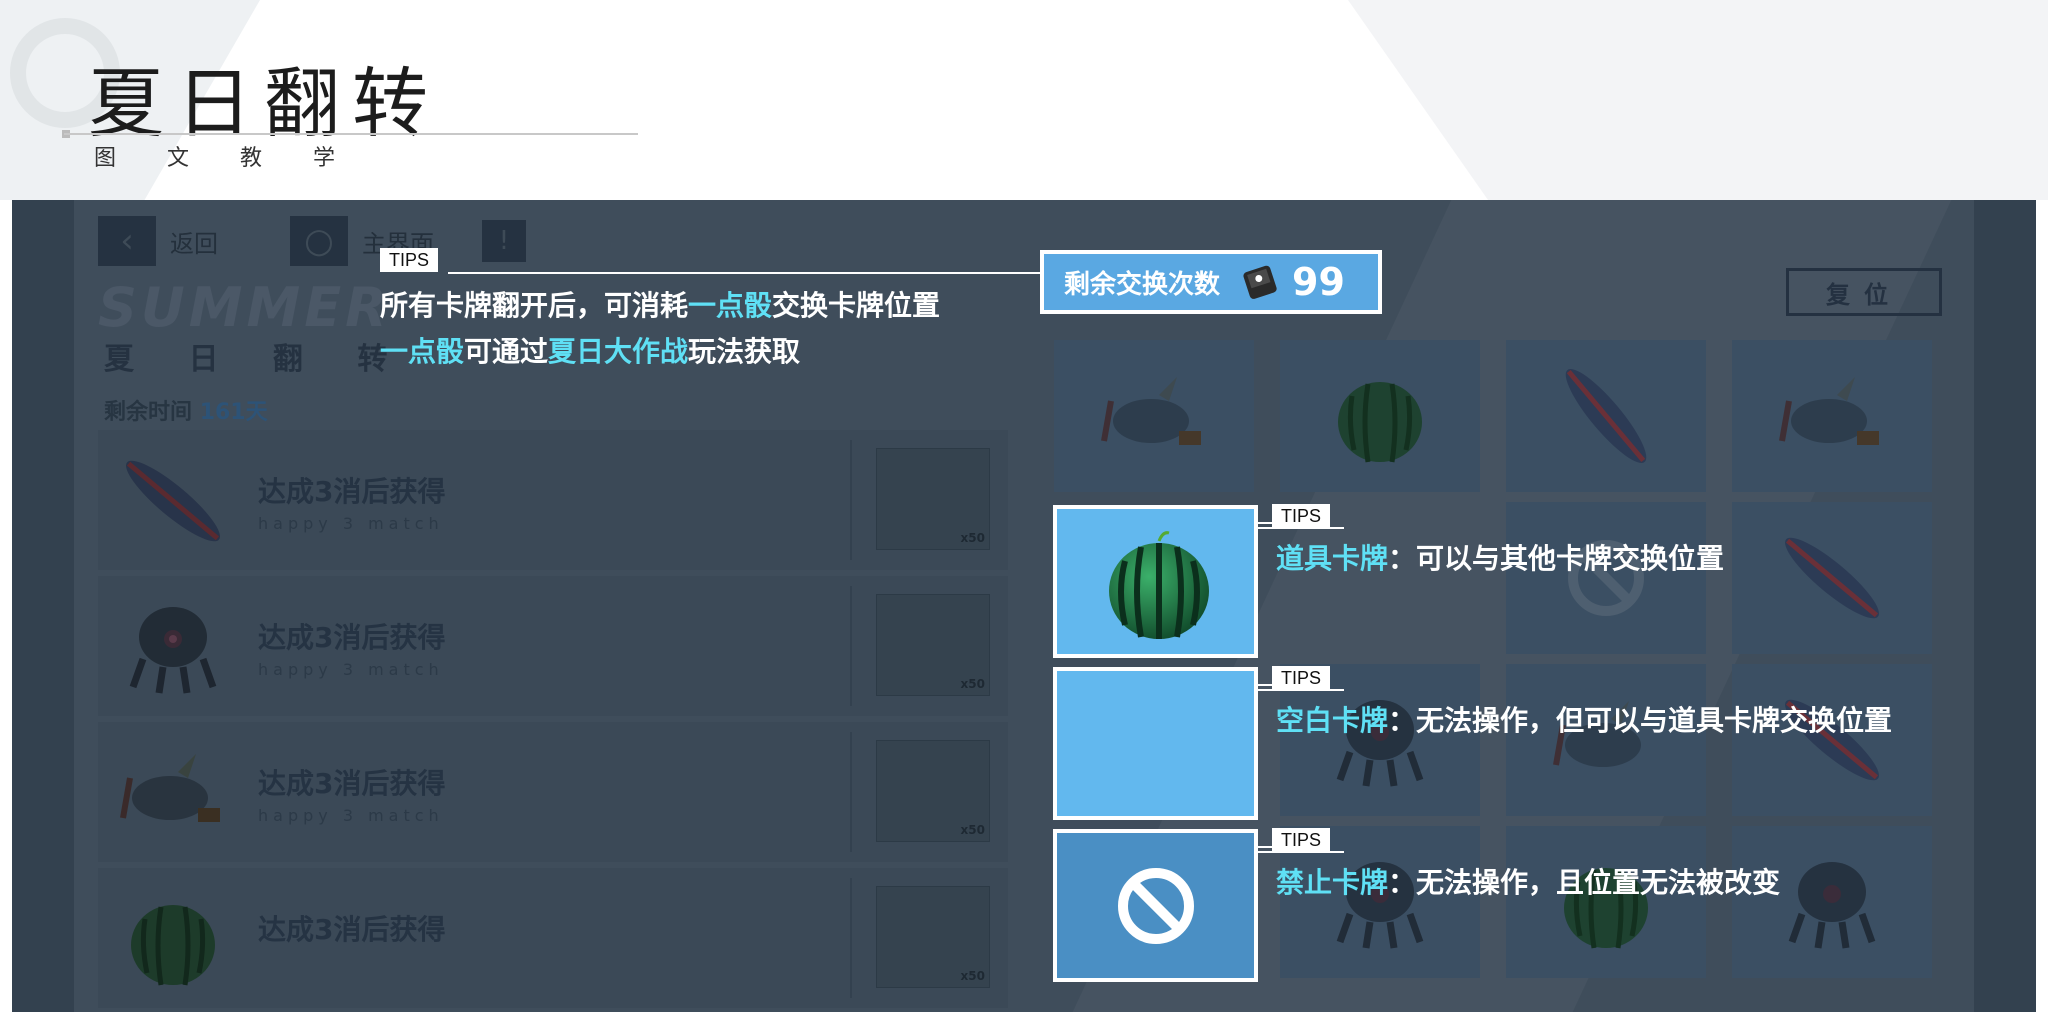 Image resolution: width=2048 pixels, height=1024 pixels. I want to click on back-icon: ‹, so click(127, 241).